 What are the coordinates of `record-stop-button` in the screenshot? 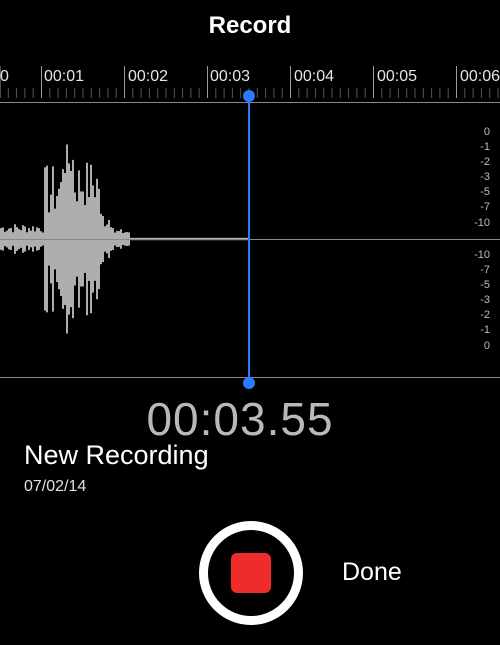 It's located at (251, 573).